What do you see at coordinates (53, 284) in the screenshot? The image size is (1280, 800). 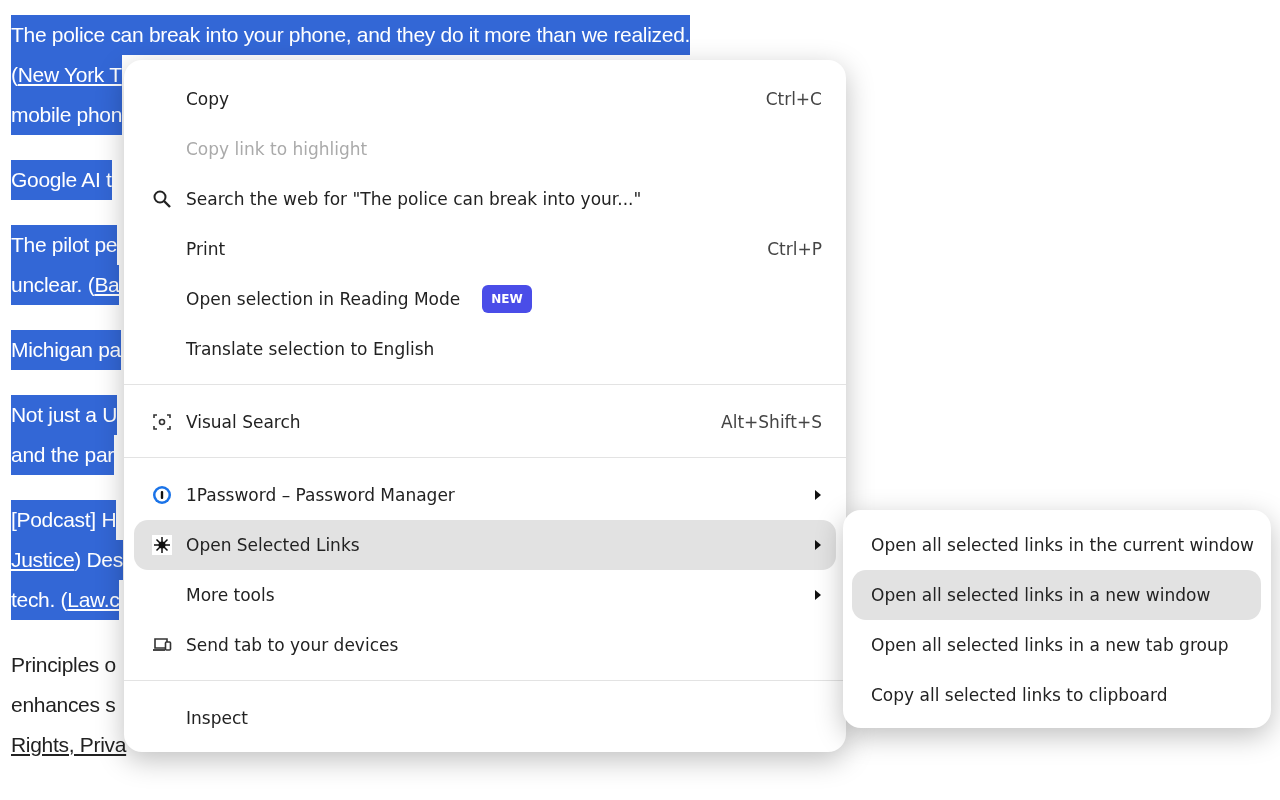 I see `text: unclear. (` at bounding box center [53, 284].